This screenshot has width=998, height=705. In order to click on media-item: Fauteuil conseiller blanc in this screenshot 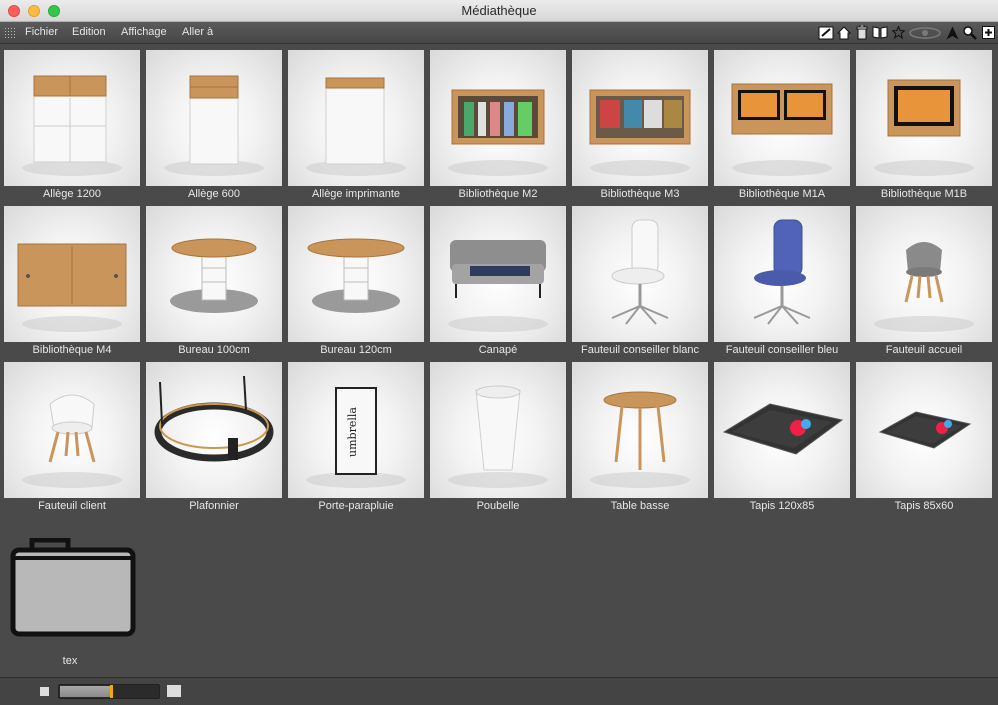, I will do `click(640, 281)`.